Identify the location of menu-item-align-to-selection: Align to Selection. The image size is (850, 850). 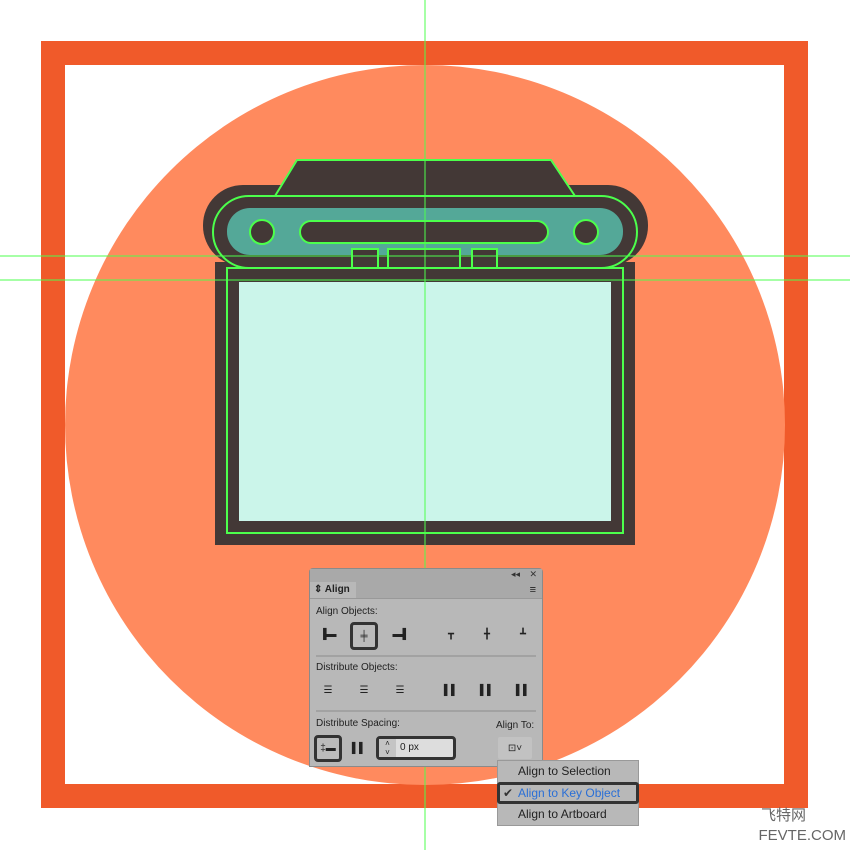
(568, 771).